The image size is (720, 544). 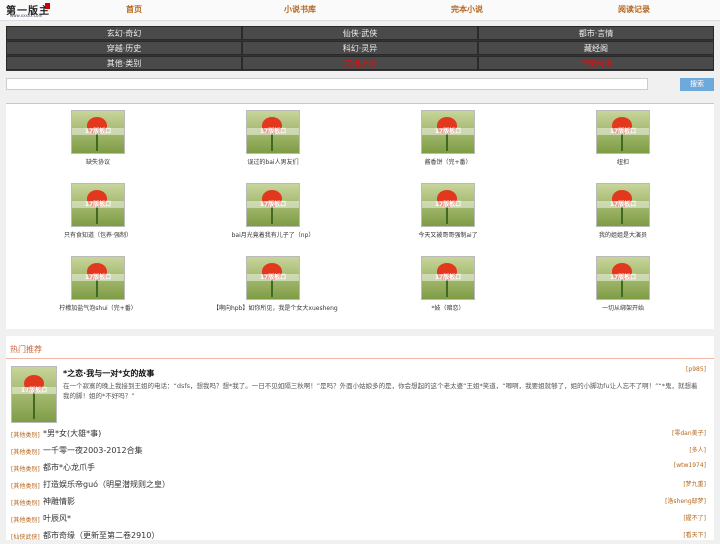 I want to click on book-item: 17版板口 一切从绑架开始, so click(x=623, y=284).